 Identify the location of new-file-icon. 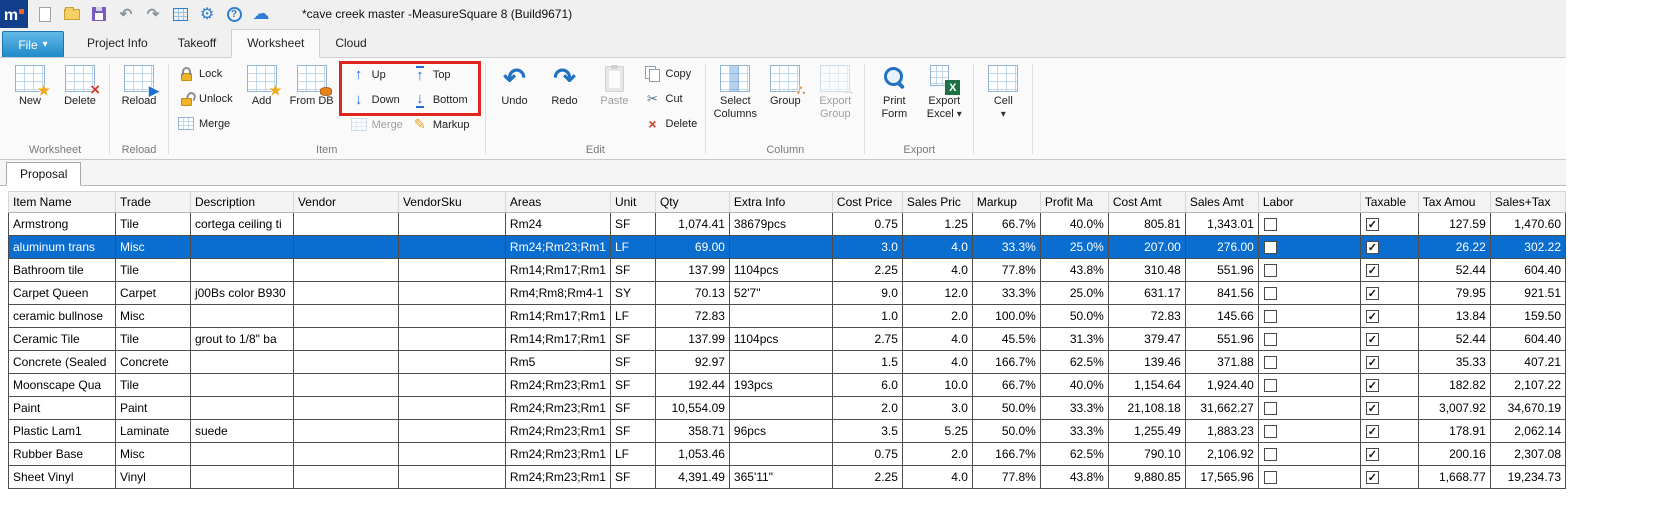
(45, 14).